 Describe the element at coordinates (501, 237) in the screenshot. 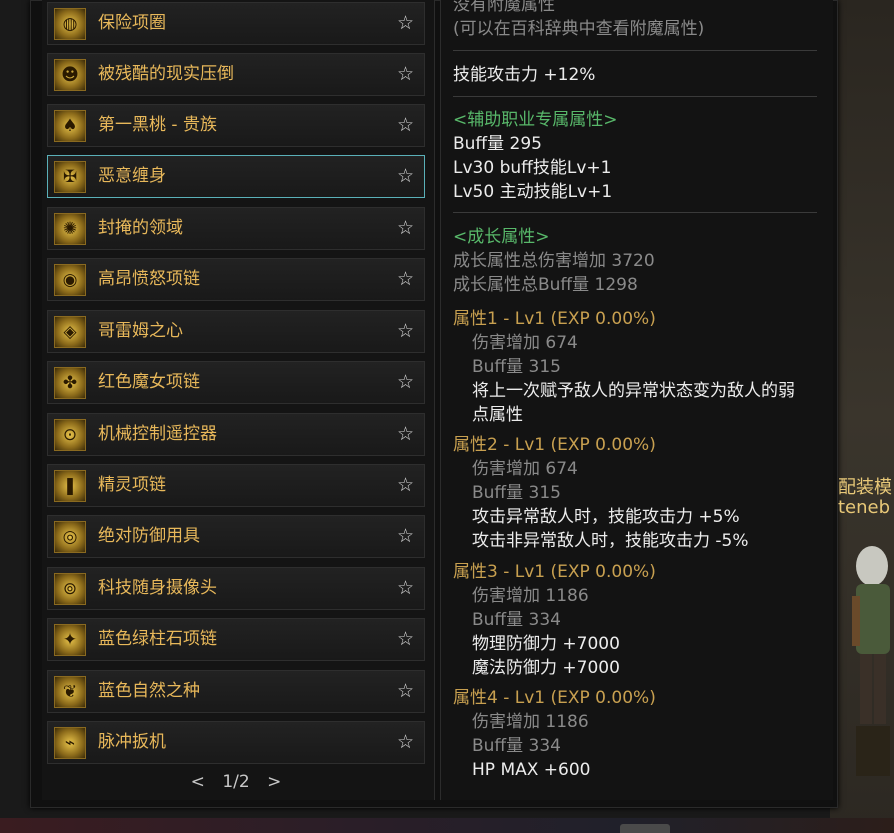

I see `growth-header: <成长属性>` at that location.